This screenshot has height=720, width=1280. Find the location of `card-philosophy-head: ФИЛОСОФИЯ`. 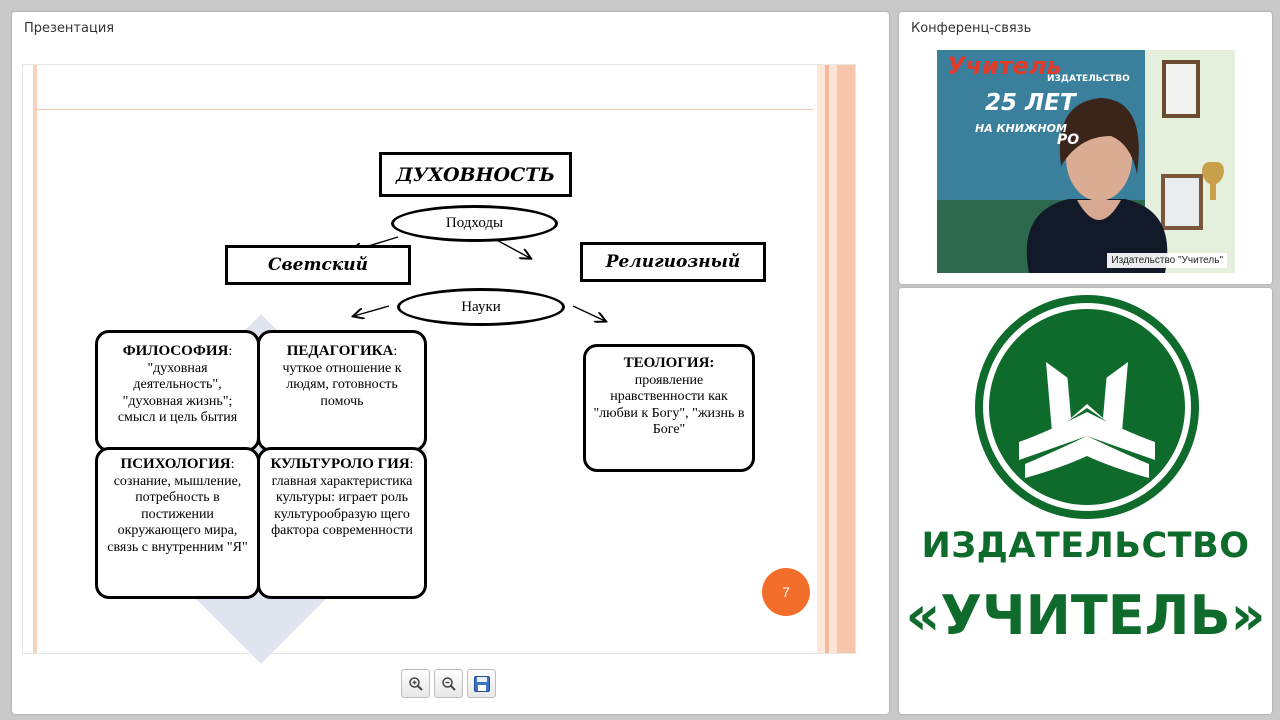

card-philosophy-head: ФИЛОСОФИЯ is located at coordinates (175, 351).